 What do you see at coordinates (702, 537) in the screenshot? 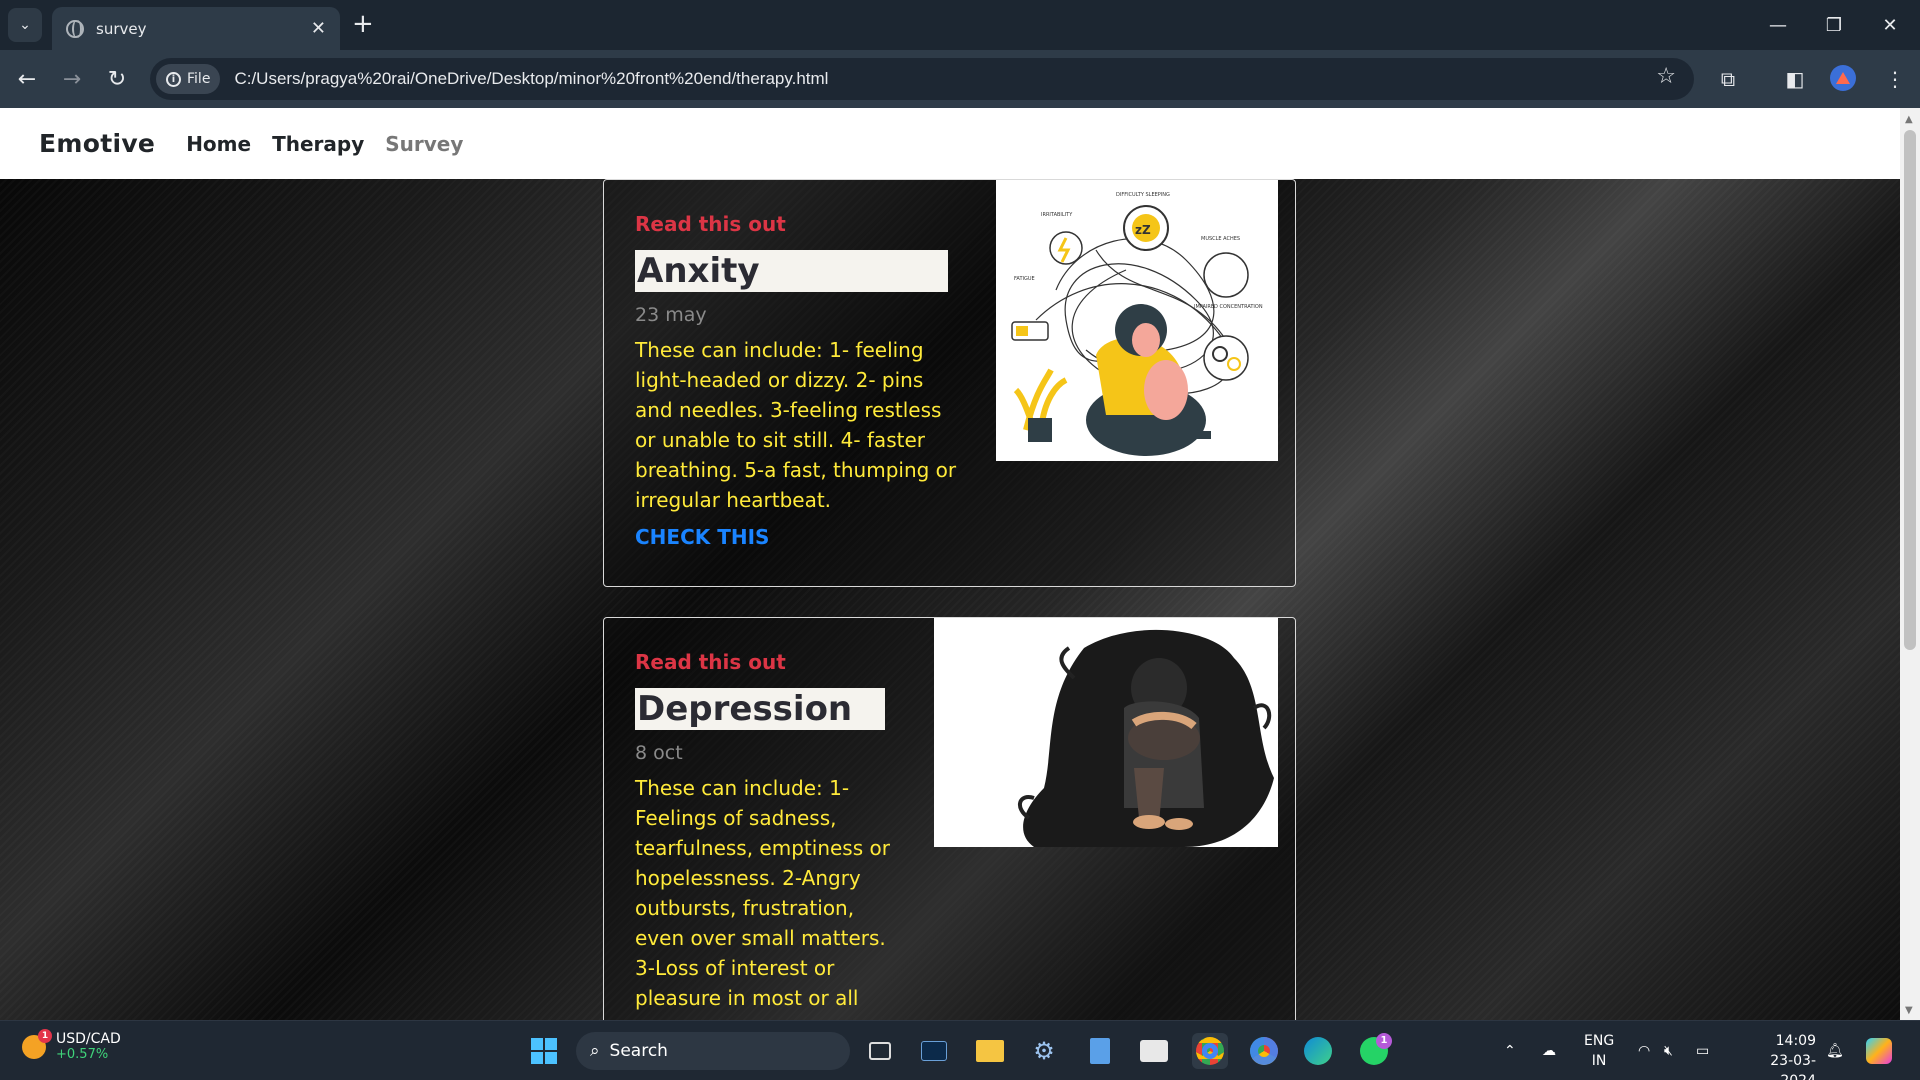
I see `check-this-link: CHECK THIS` at bounding box center [702, 537].